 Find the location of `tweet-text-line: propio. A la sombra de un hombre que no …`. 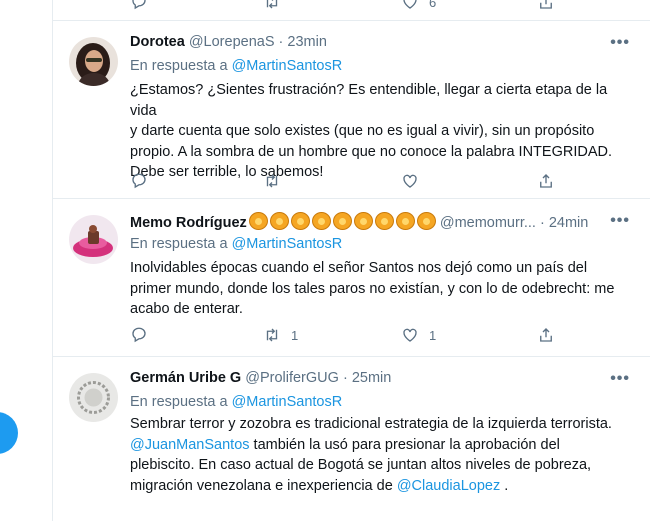

tweet-text-line: propio. A la sombra de un hombre que no … is located at coordinates (371, 151).